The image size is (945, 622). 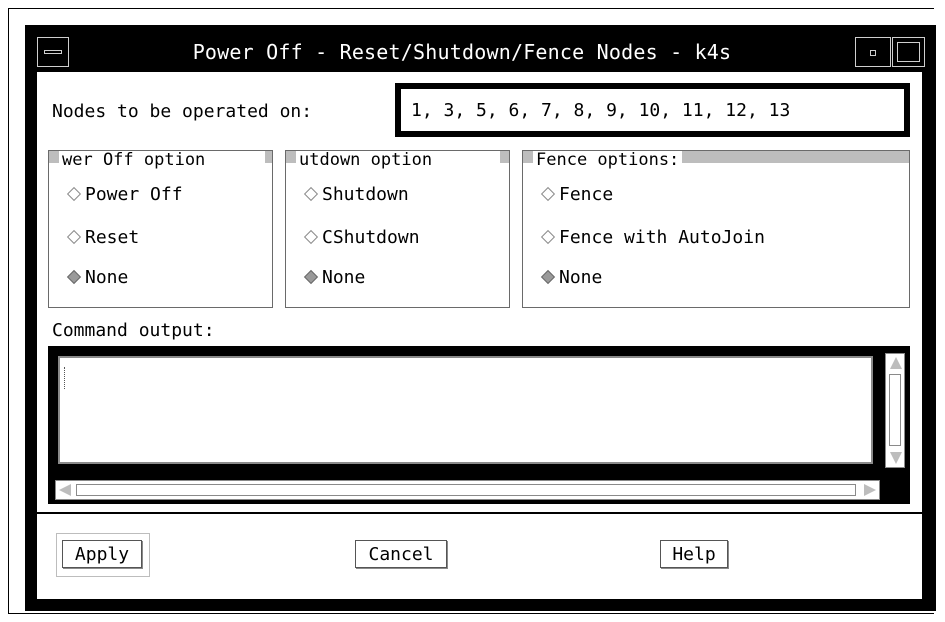 What do you see at coordinates (124, 195) in the screenshot?
I see `radio-power-off: Power Off` at bounding box center [124, 195].